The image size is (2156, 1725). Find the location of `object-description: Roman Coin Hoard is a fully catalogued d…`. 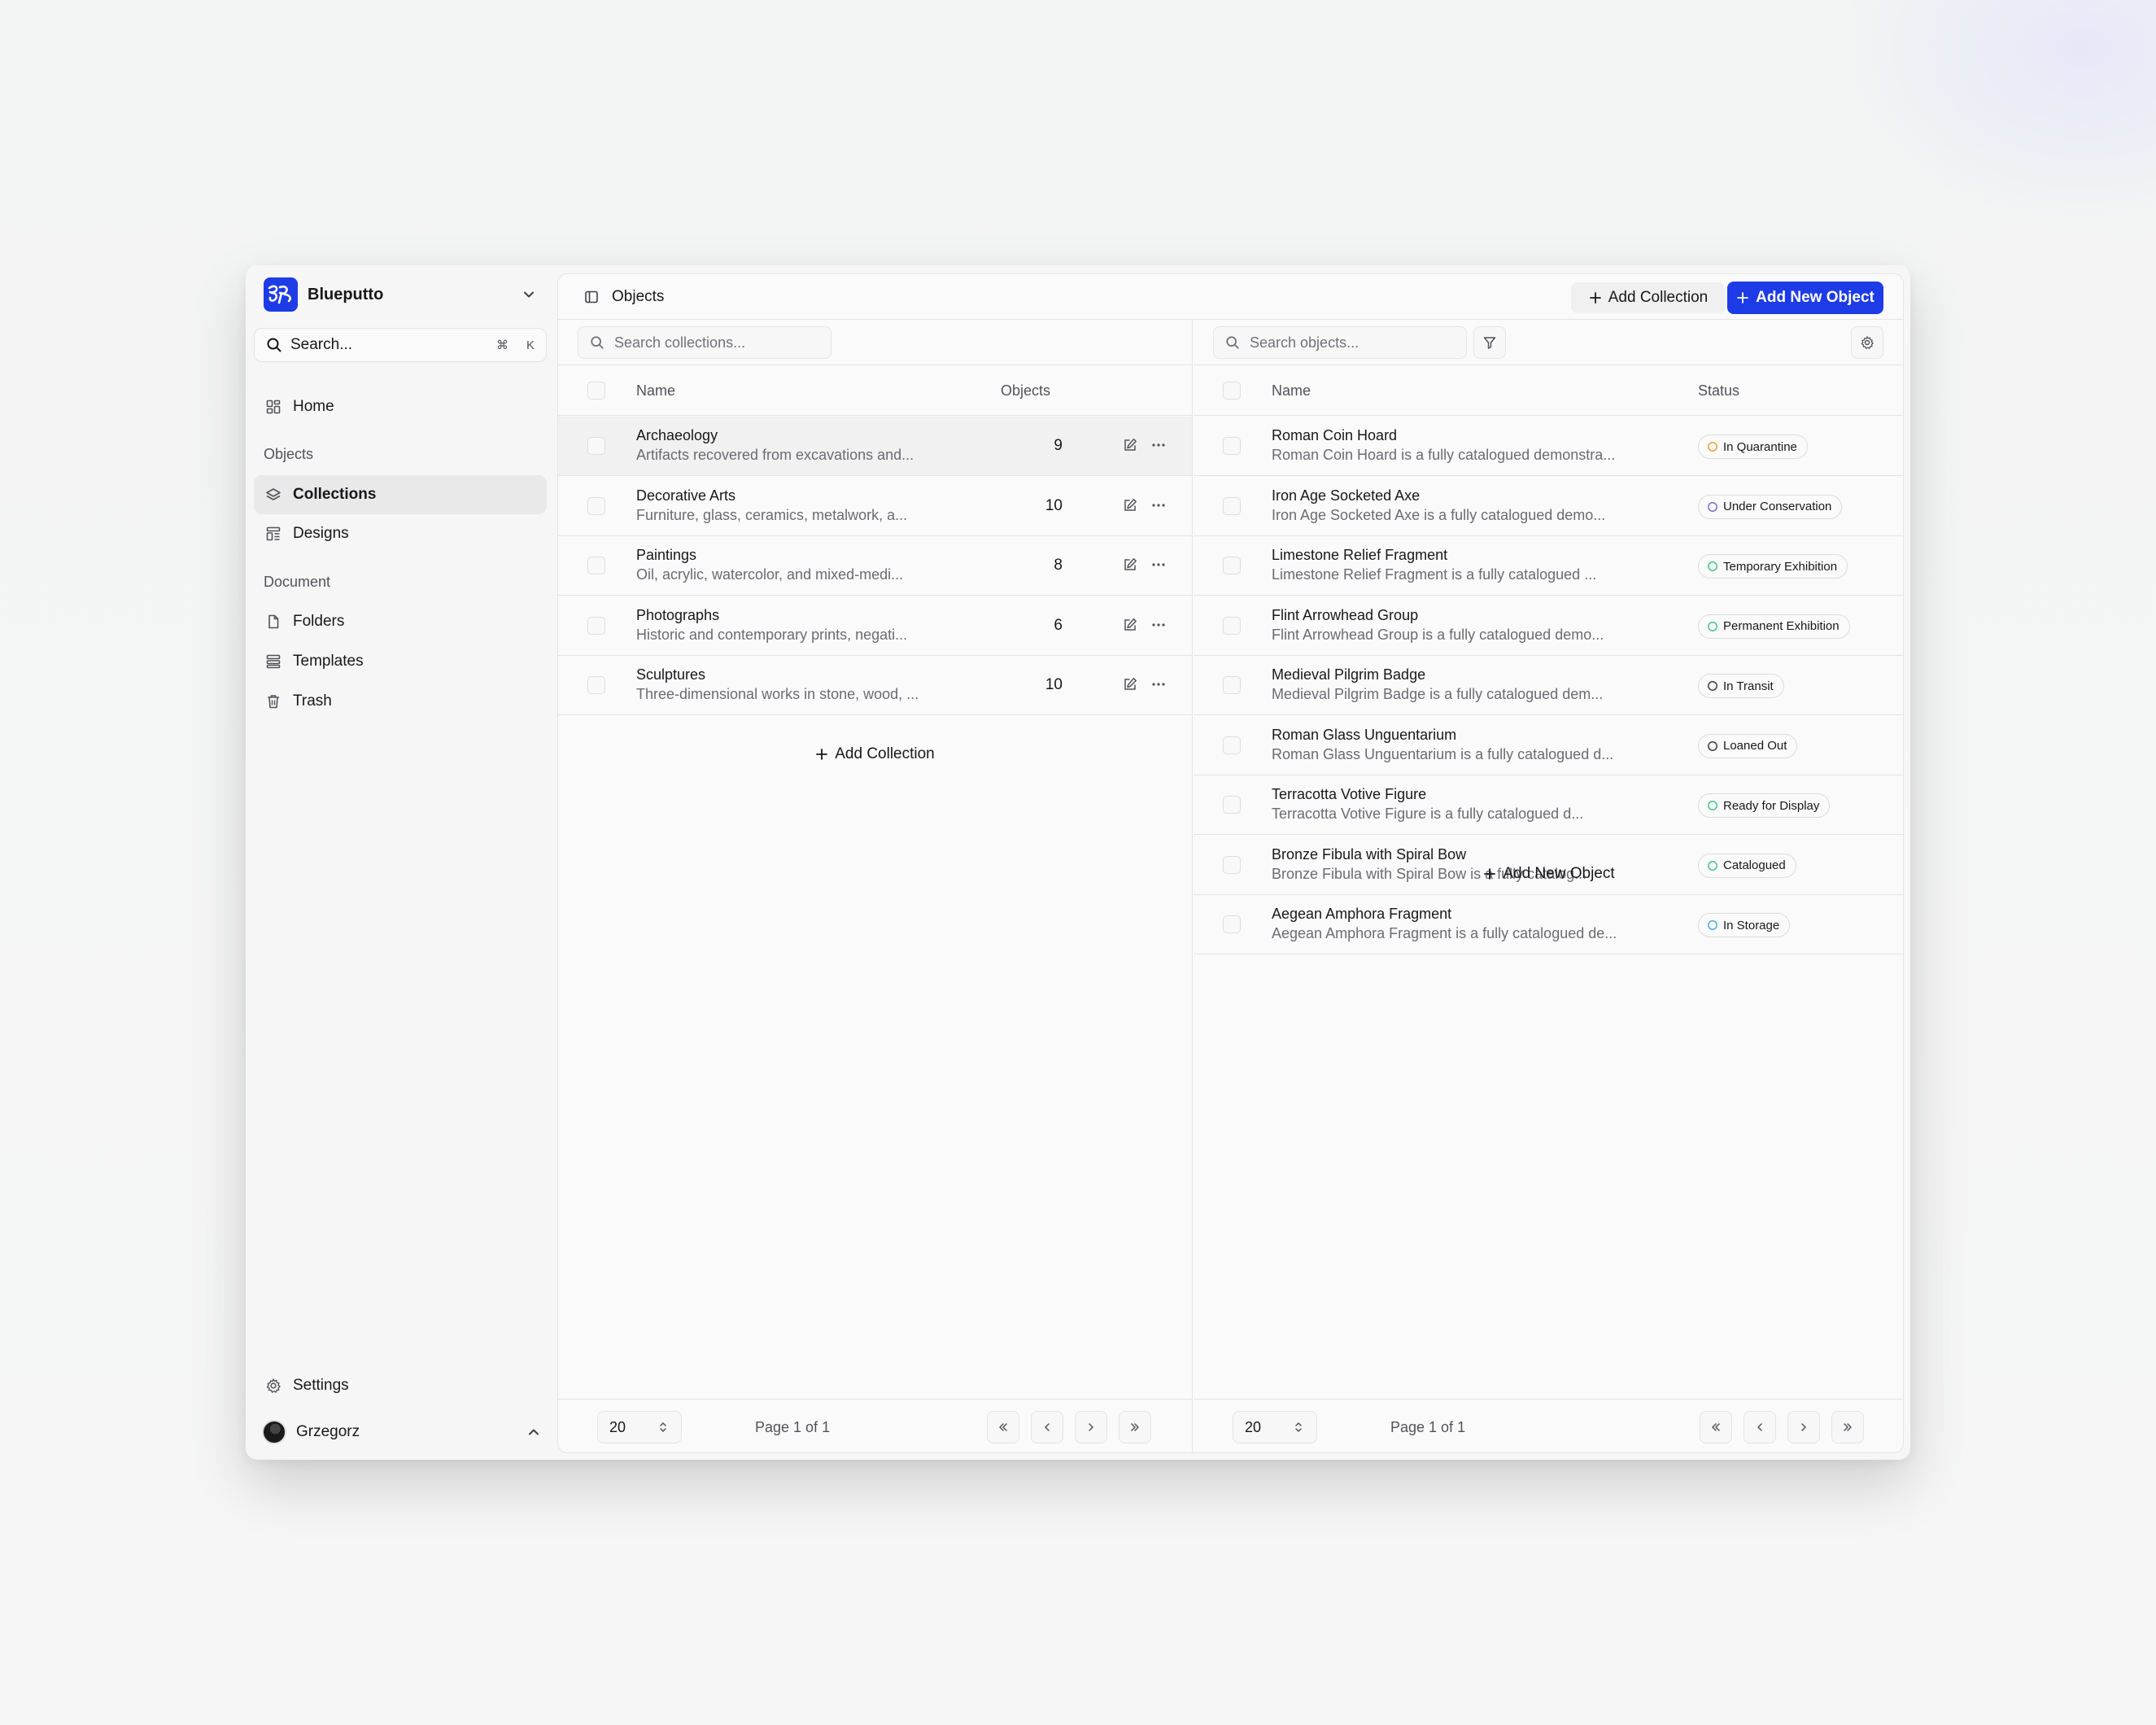

object-description: Roman Coin Hoard is a fully catalogued d… is located at coordinates (1444, 455).